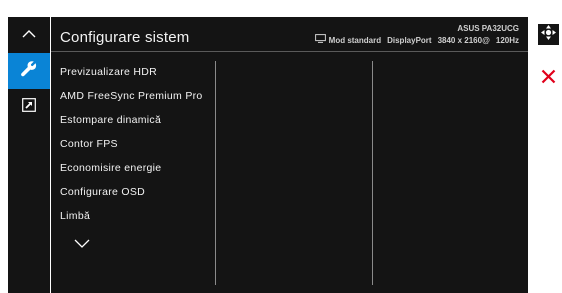 The width and height of the screenshot is (562, 293). What do you see at coordinates (409, 40) in the screenshot?
I see `input-label: DisplayPort` at bounding box center [409, 40].